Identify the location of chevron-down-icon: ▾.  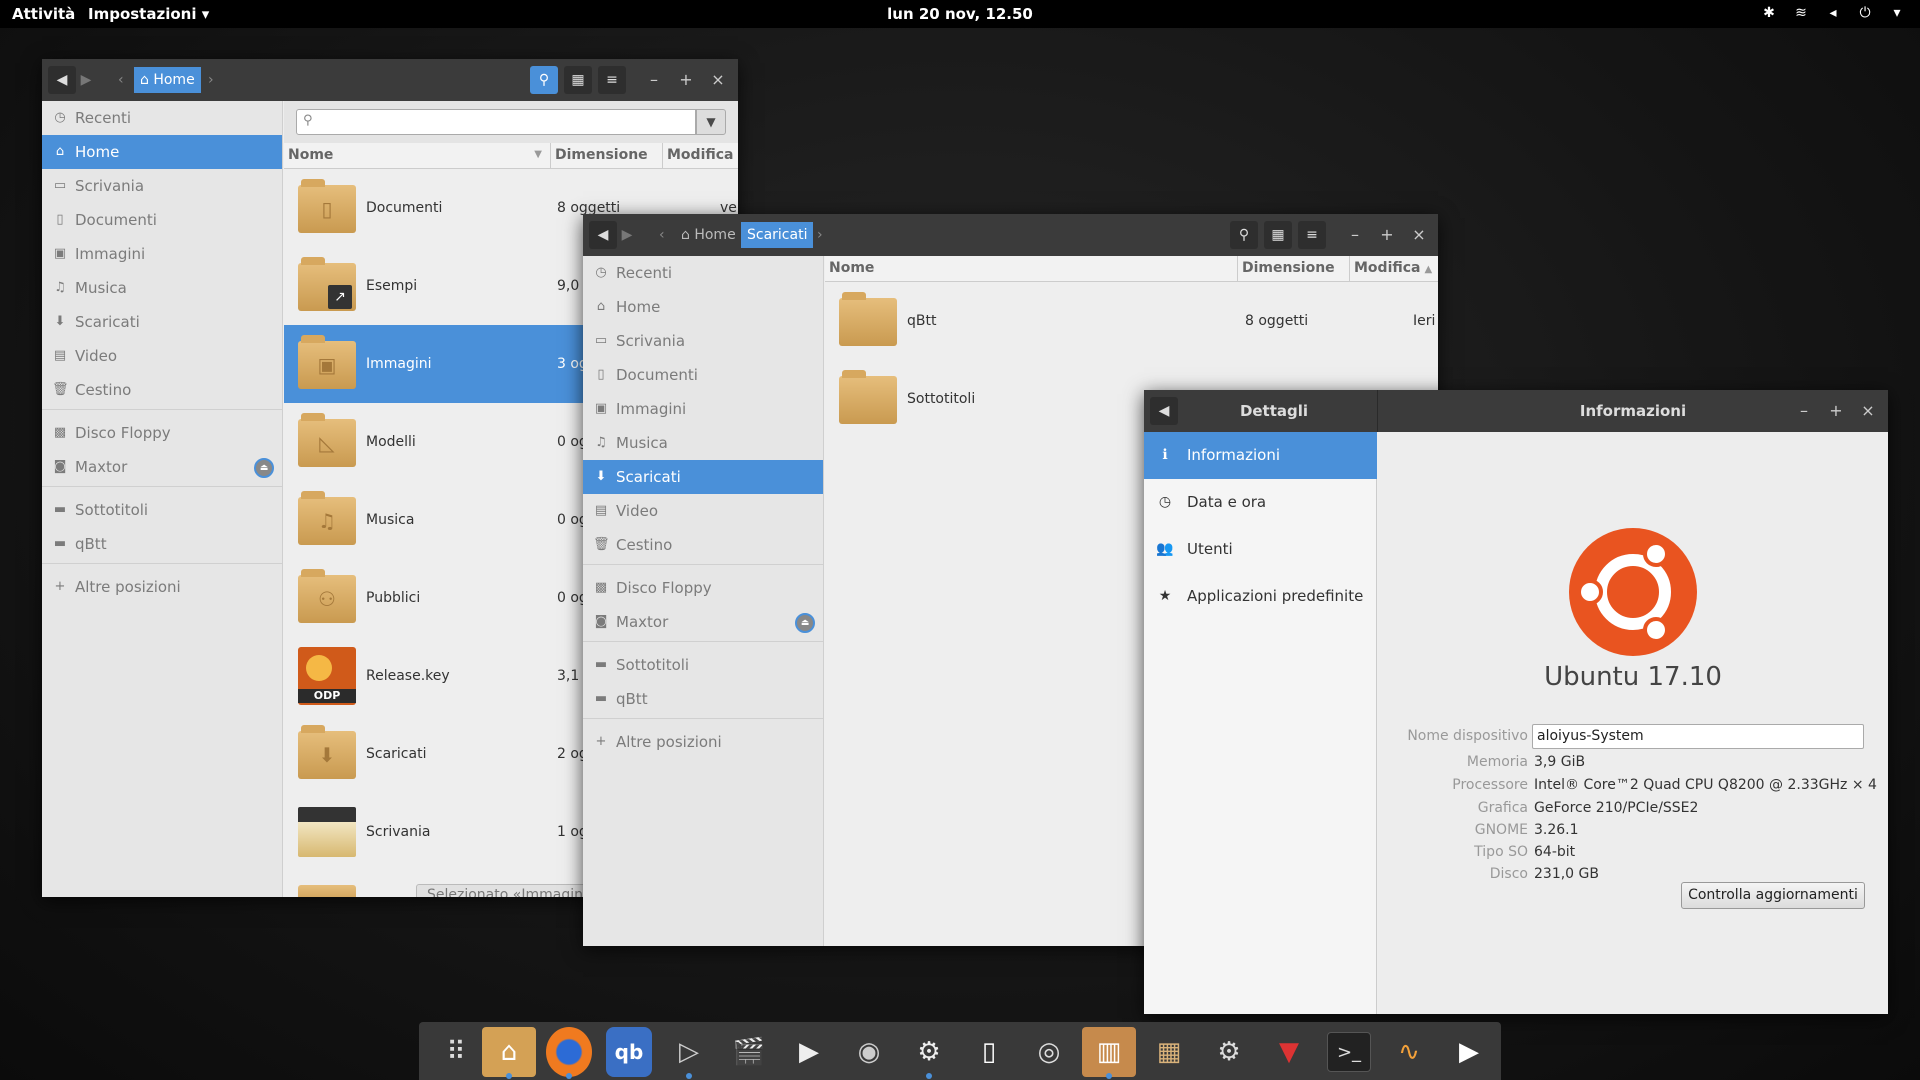
(1897, 13).